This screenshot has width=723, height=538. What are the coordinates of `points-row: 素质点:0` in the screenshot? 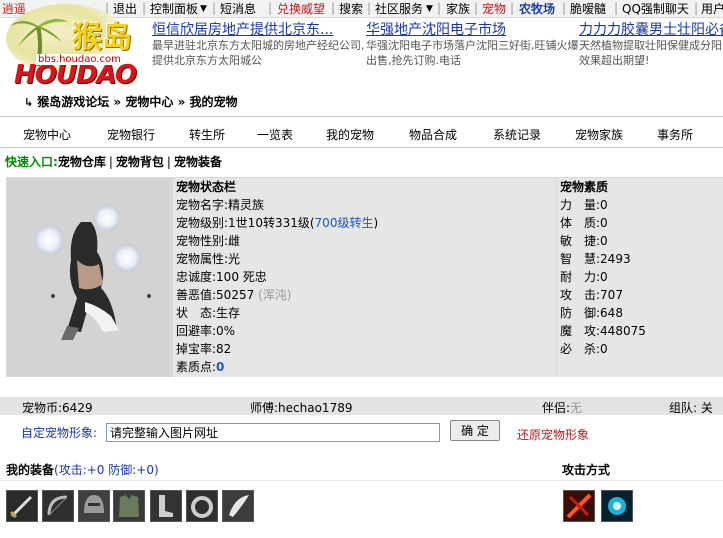 It's located at (200, 367).